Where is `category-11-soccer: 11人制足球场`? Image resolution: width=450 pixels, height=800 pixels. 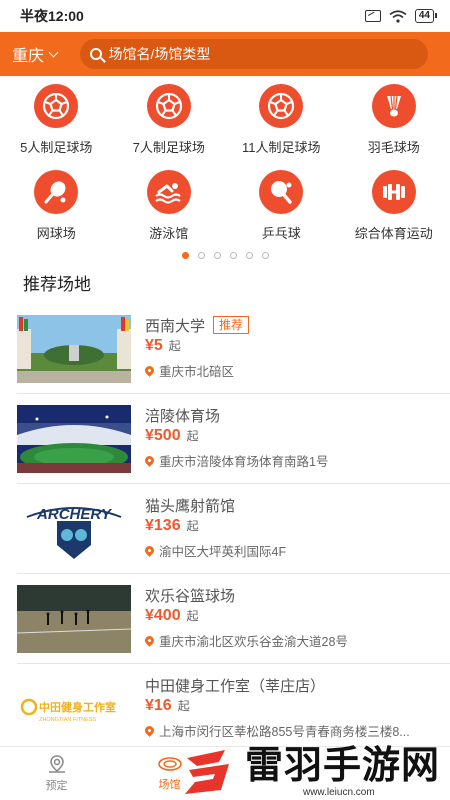 category-11-soccer: 11人制足球场 is located at coordinates (281, 123).